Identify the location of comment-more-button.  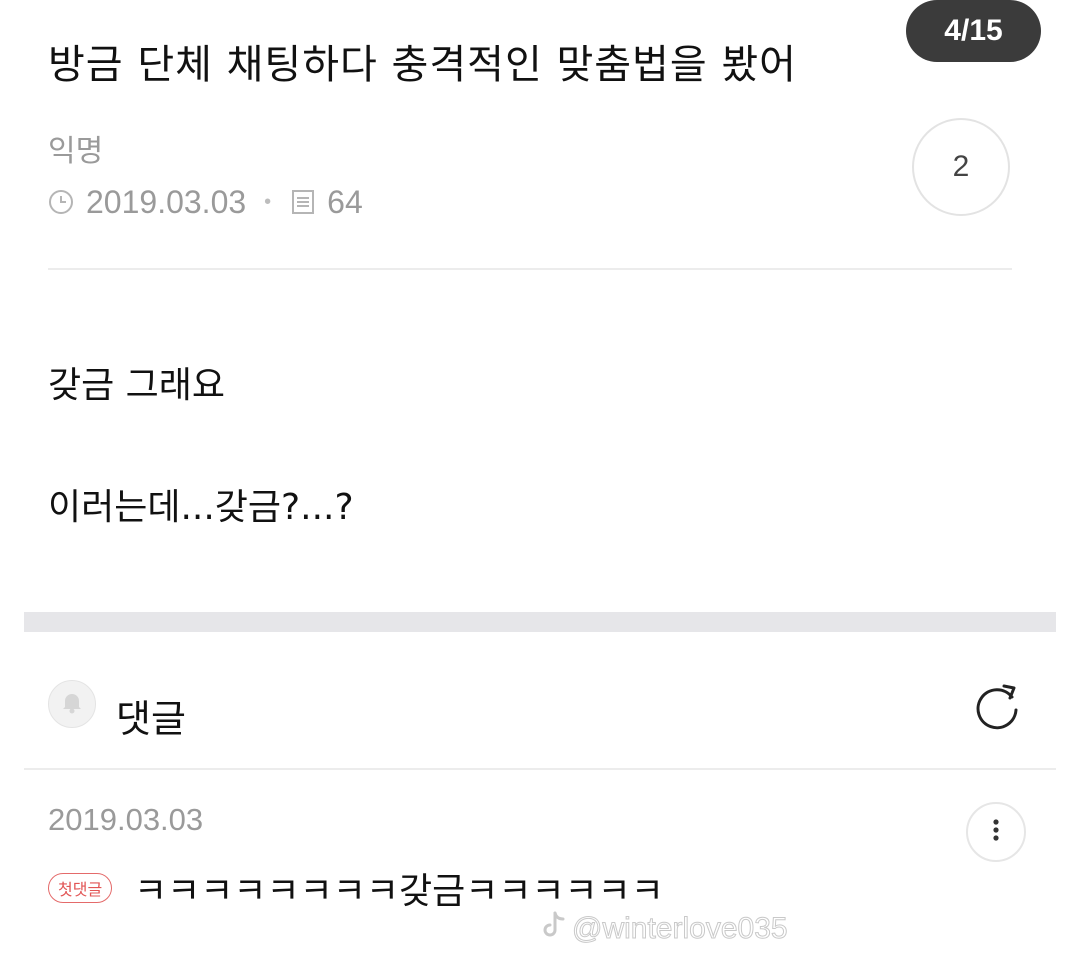
(996, 832).